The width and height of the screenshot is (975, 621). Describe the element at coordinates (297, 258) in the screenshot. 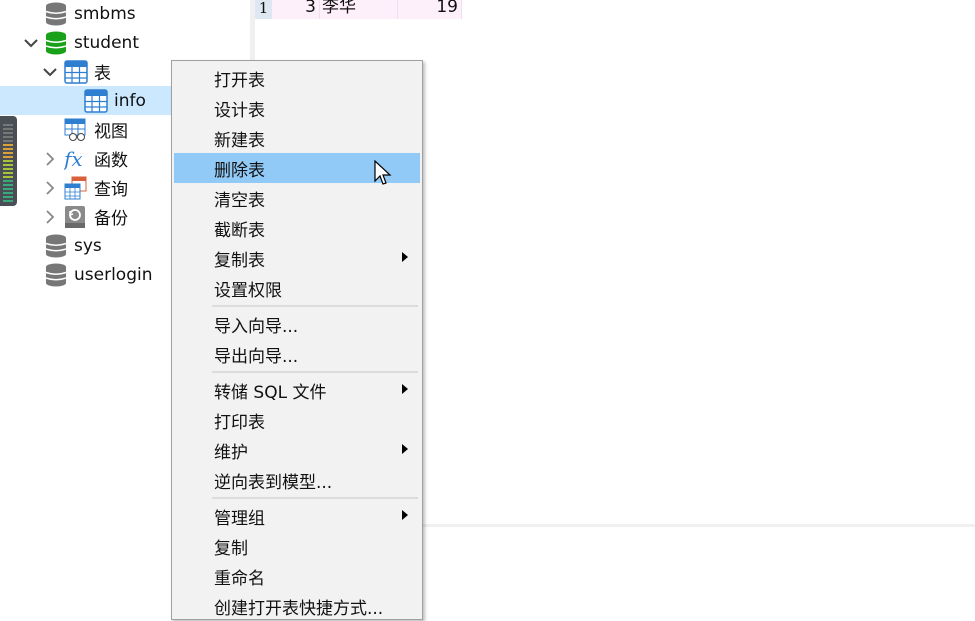

I see `menu-item-复制表: 复制表` at that location.